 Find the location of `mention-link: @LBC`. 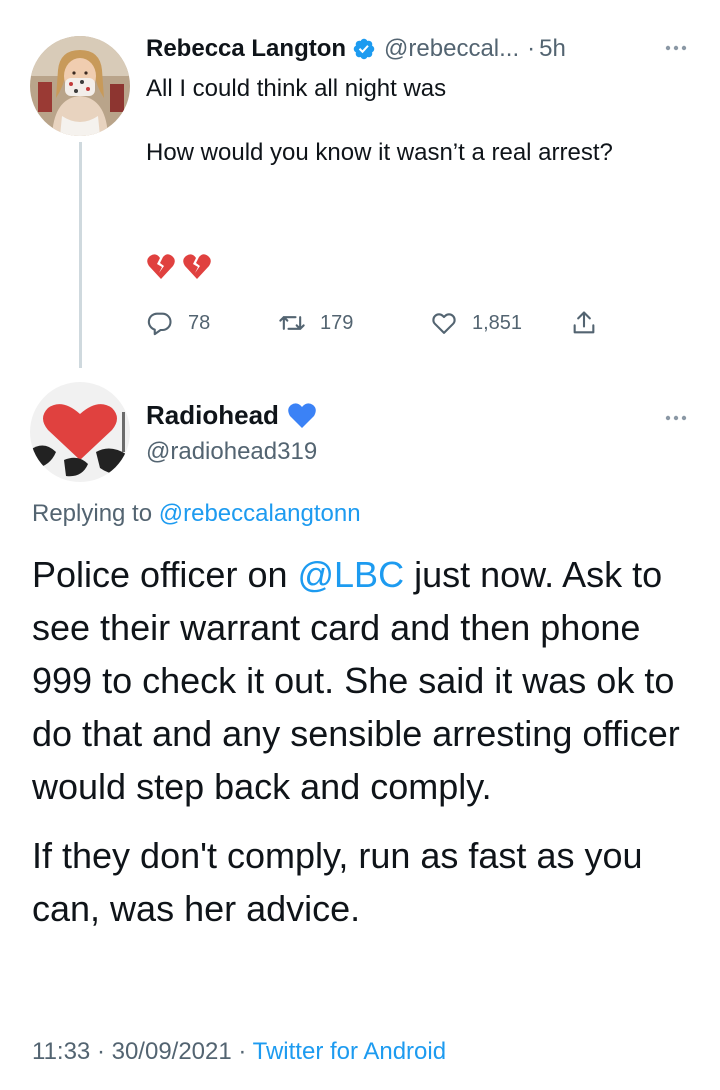

mention-link: @LBC is located at coordinates (350, 574).